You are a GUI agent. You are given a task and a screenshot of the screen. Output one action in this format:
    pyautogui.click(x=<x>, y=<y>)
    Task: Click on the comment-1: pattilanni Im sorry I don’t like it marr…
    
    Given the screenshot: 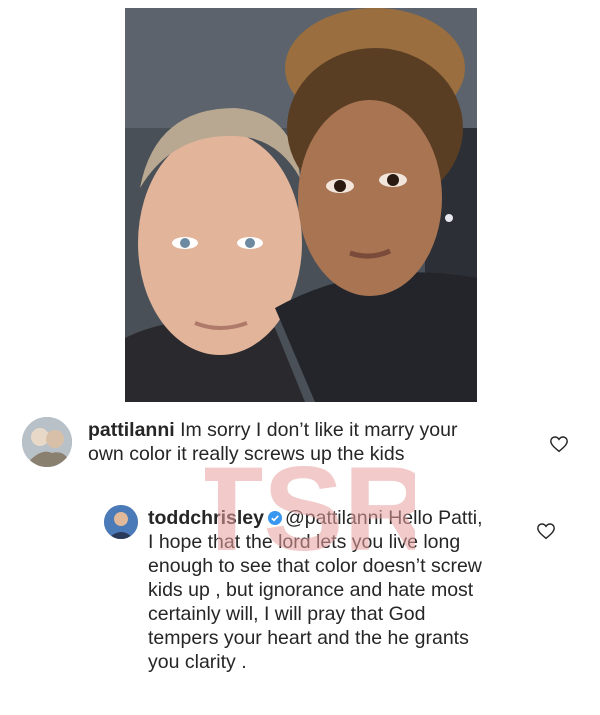 What is the action you would take?
    pyautogui.click(x=288, y=442)
    